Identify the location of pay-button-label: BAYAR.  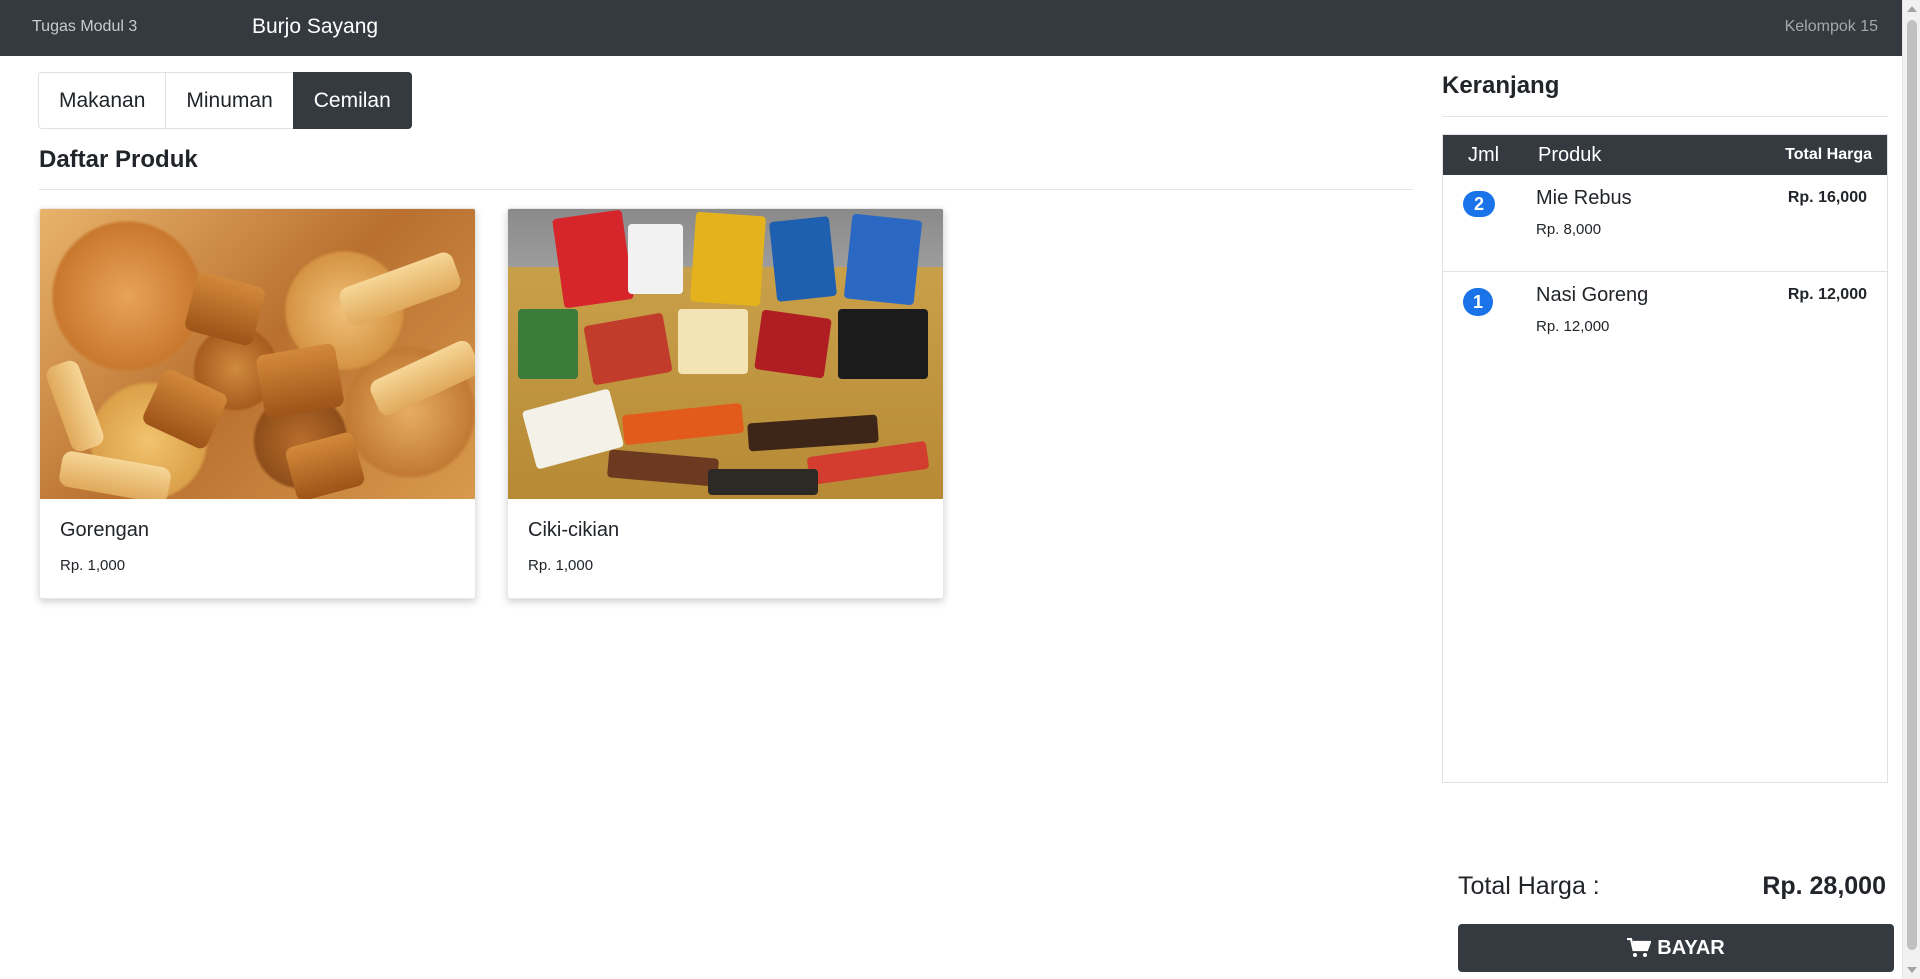
(1691, 947).